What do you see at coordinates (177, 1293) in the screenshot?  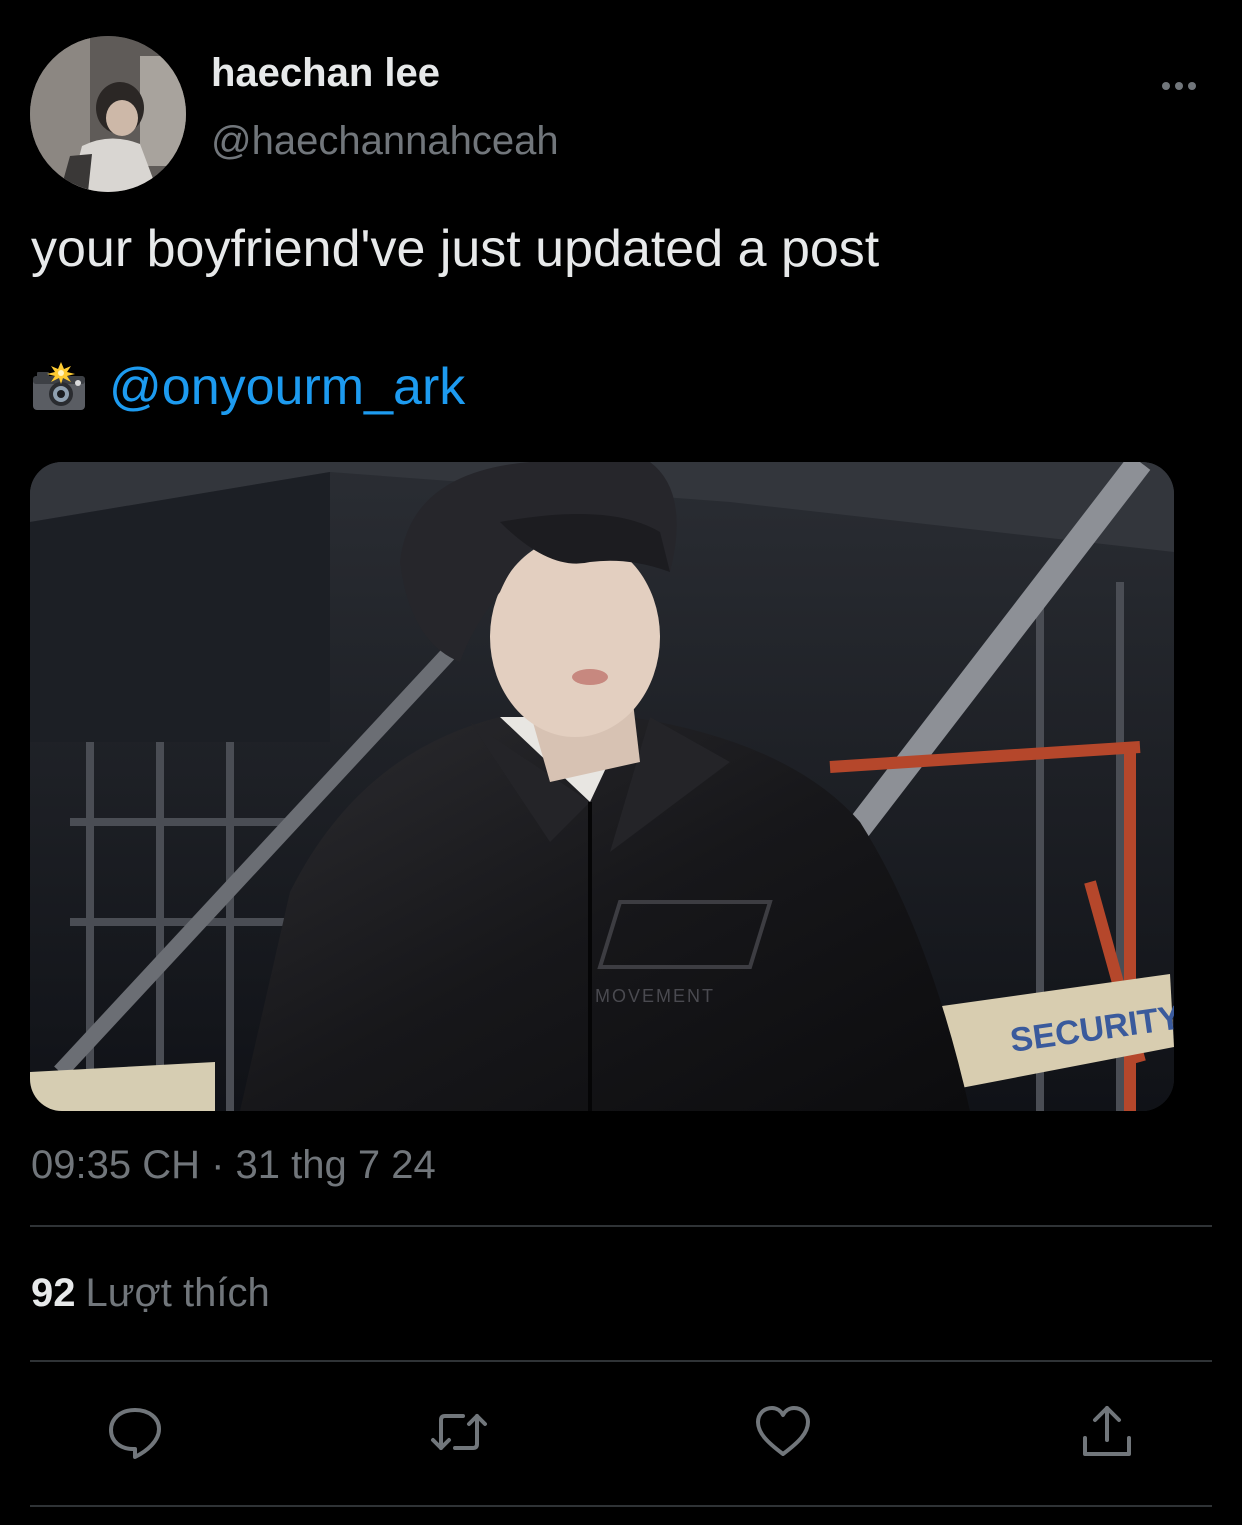 I see `likes-label: Lượt thích` at bounding box center [177, 1293].